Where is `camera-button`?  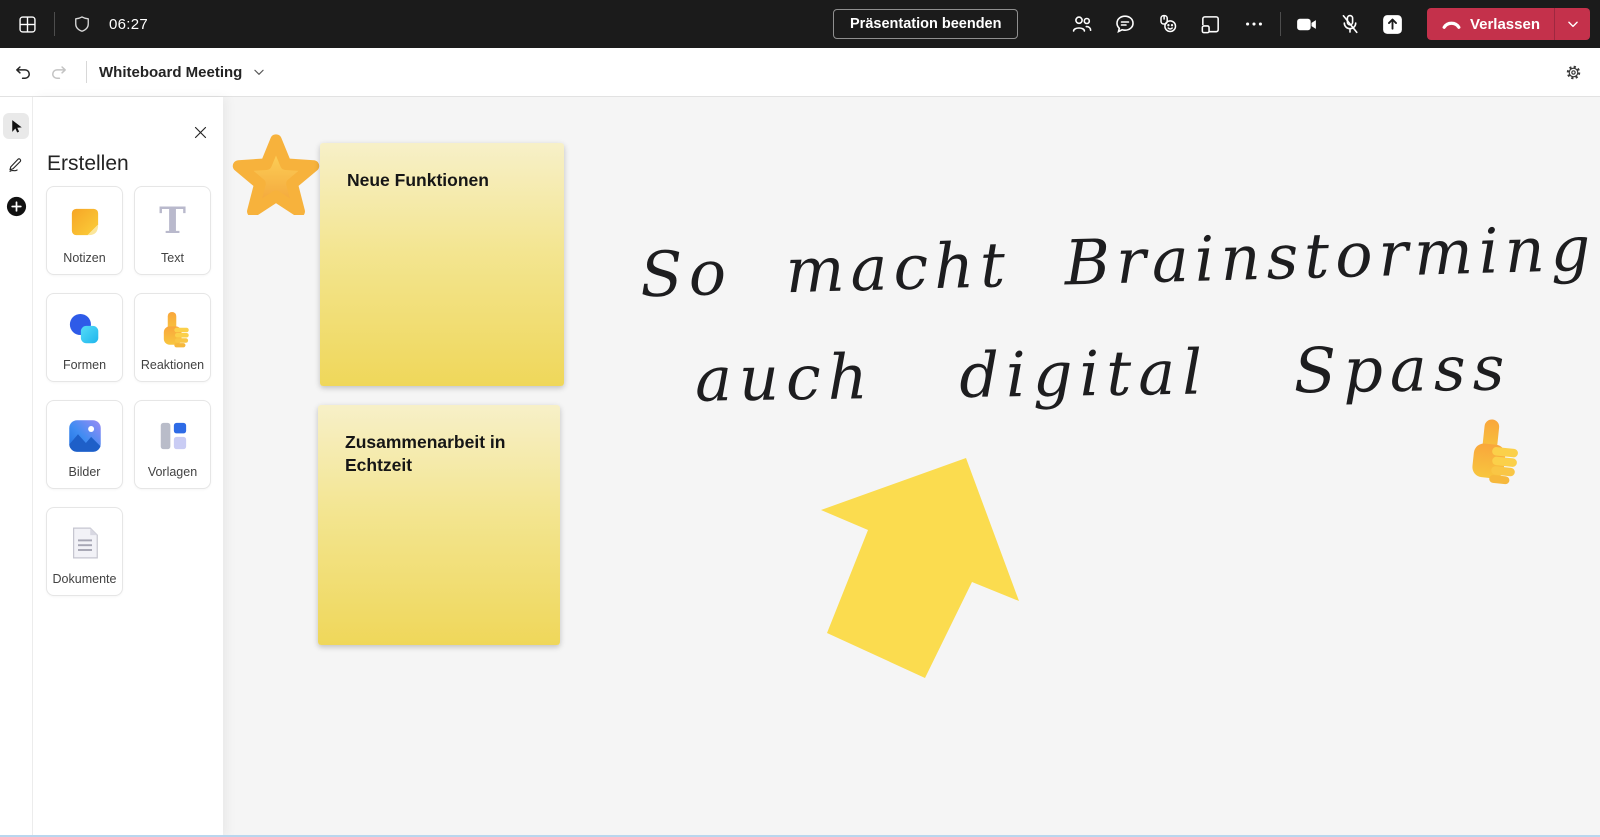 camera-button is located at coordinates (1307, 24).